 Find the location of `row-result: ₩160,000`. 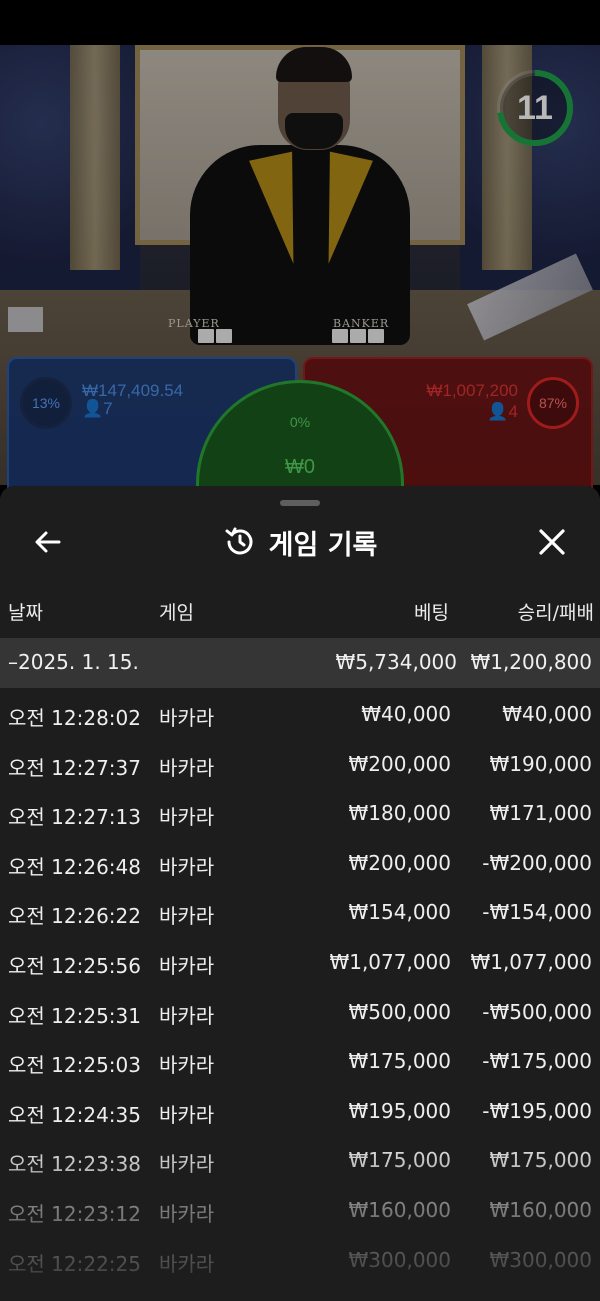

row-result: ₩160,000 is located at coordinates (540, 1209).